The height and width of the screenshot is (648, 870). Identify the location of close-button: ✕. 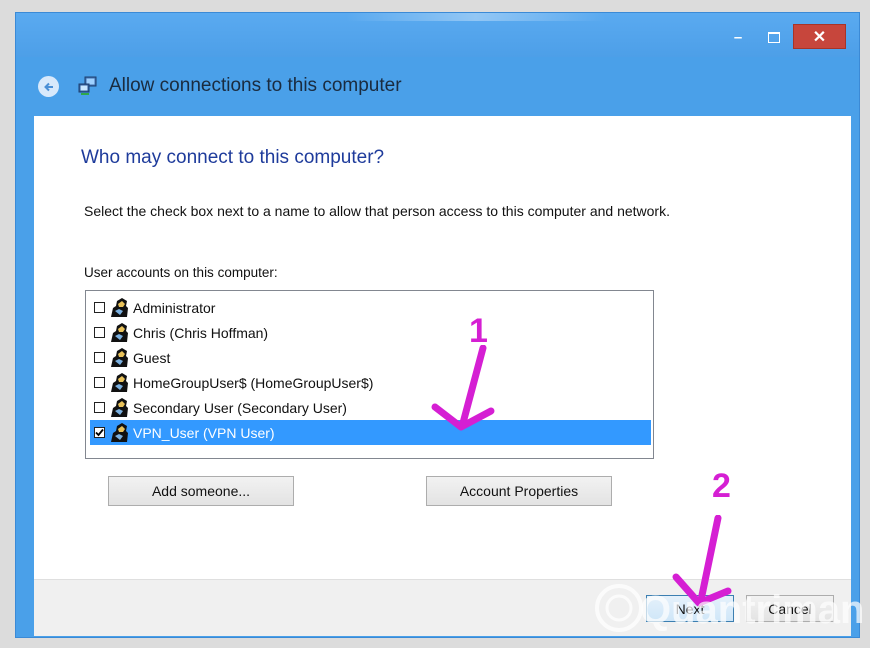
(819, 36).